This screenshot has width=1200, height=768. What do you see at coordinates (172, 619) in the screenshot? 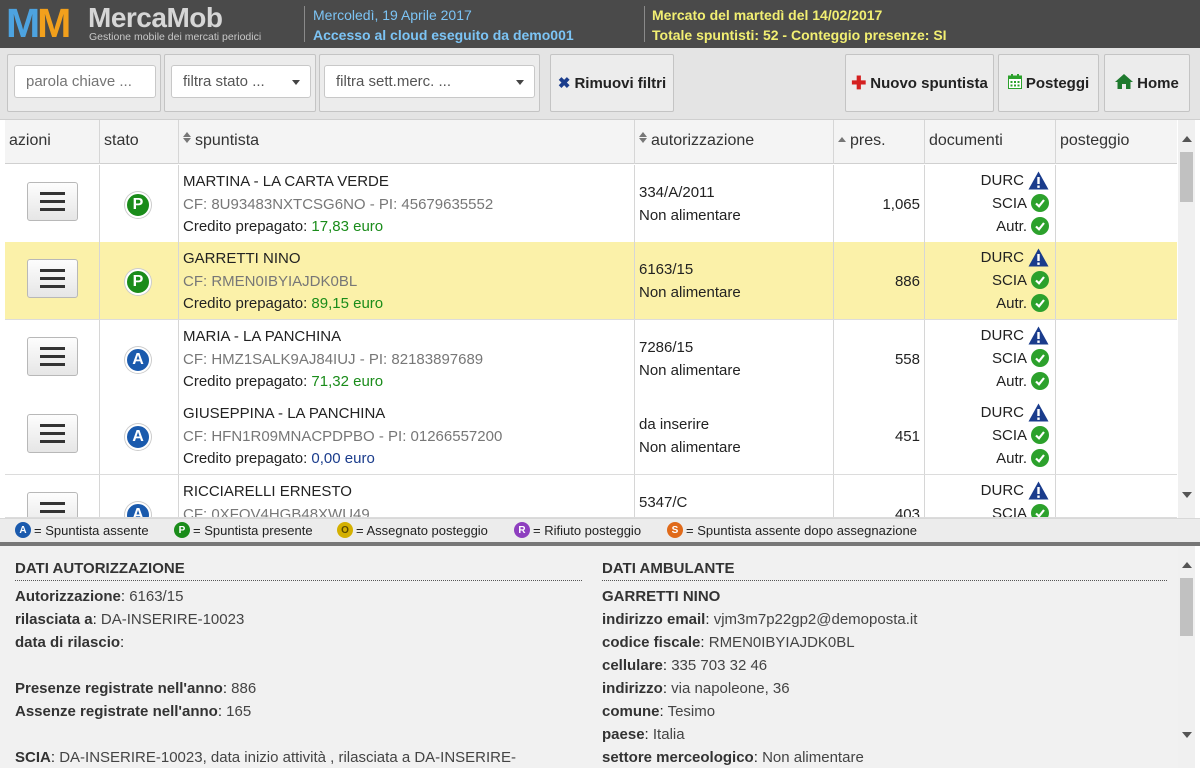
I see `field-value: DA-INSERIRE-10023` at bounding box center [172, 619].